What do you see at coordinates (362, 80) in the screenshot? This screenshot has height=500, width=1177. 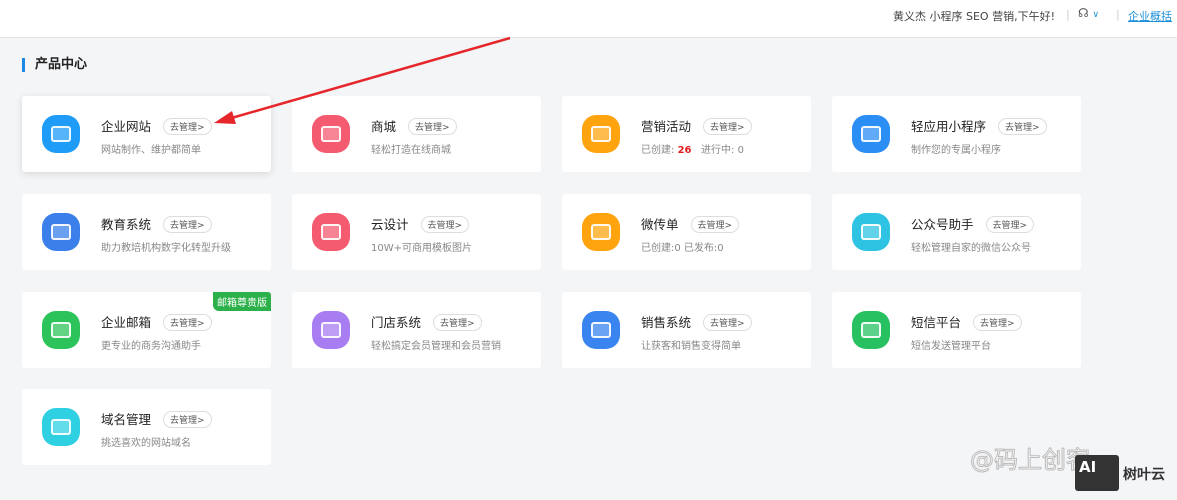 I see `red-arrow-annotation` at bounding box center [362, 80].